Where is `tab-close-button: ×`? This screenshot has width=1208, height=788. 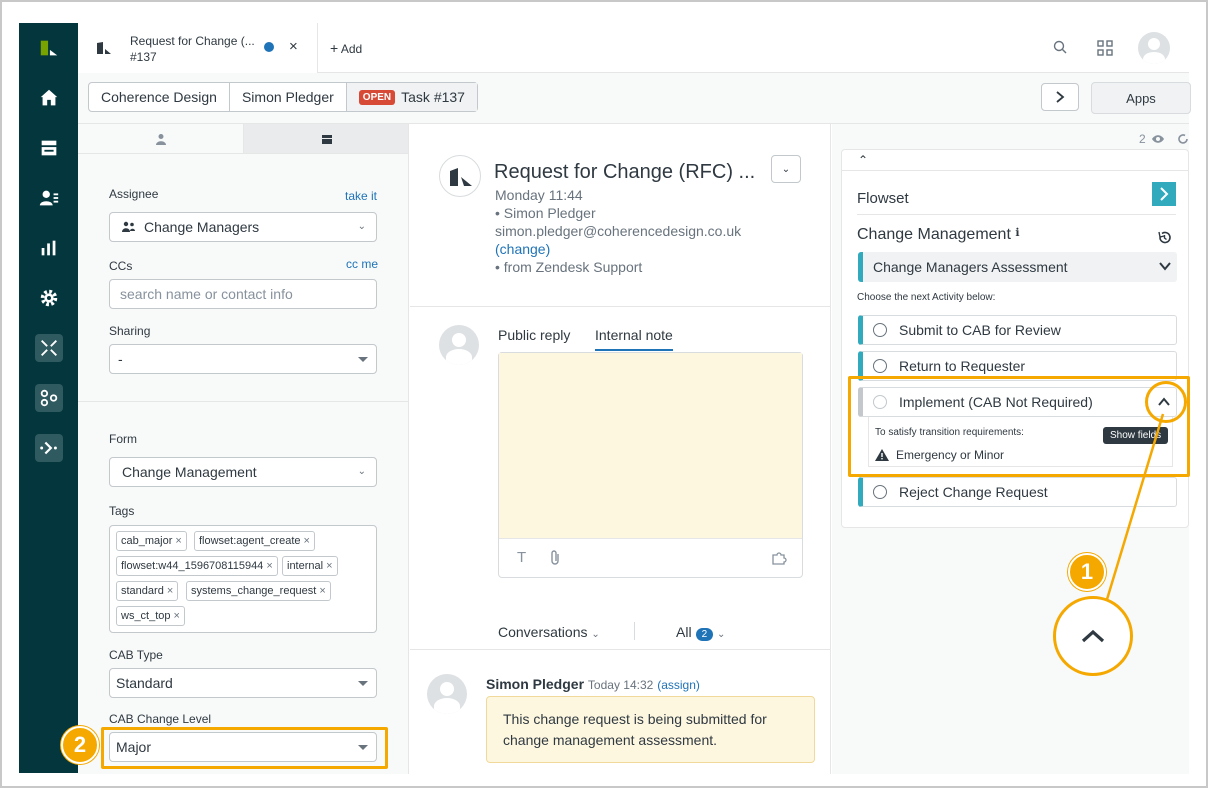
tab-close-button: × is located at coordinates (293, 46).